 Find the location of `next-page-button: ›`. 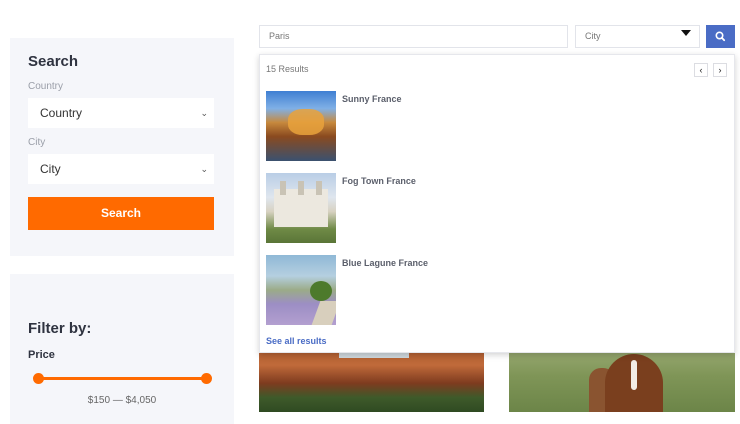

next-page-button: › is located at coordinates (720, 70).